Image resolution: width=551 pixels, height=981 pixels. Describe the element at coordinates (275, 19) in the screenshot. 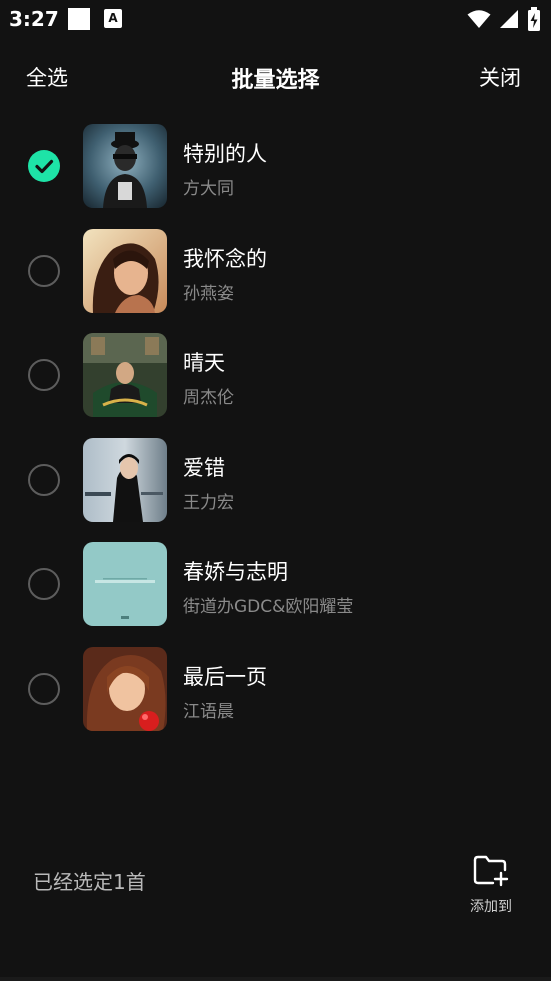

I see `status-bar: 3:27 A` at that location.